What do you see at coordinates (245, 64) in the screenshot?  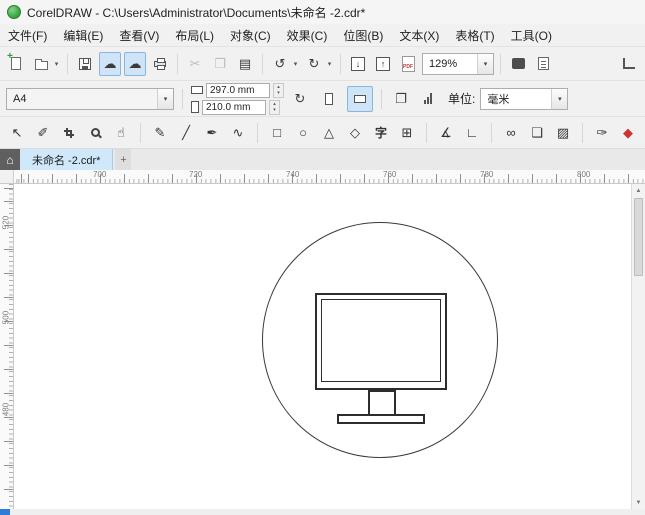 I see `paste-button: ▤` at bounding box center [245, 64].